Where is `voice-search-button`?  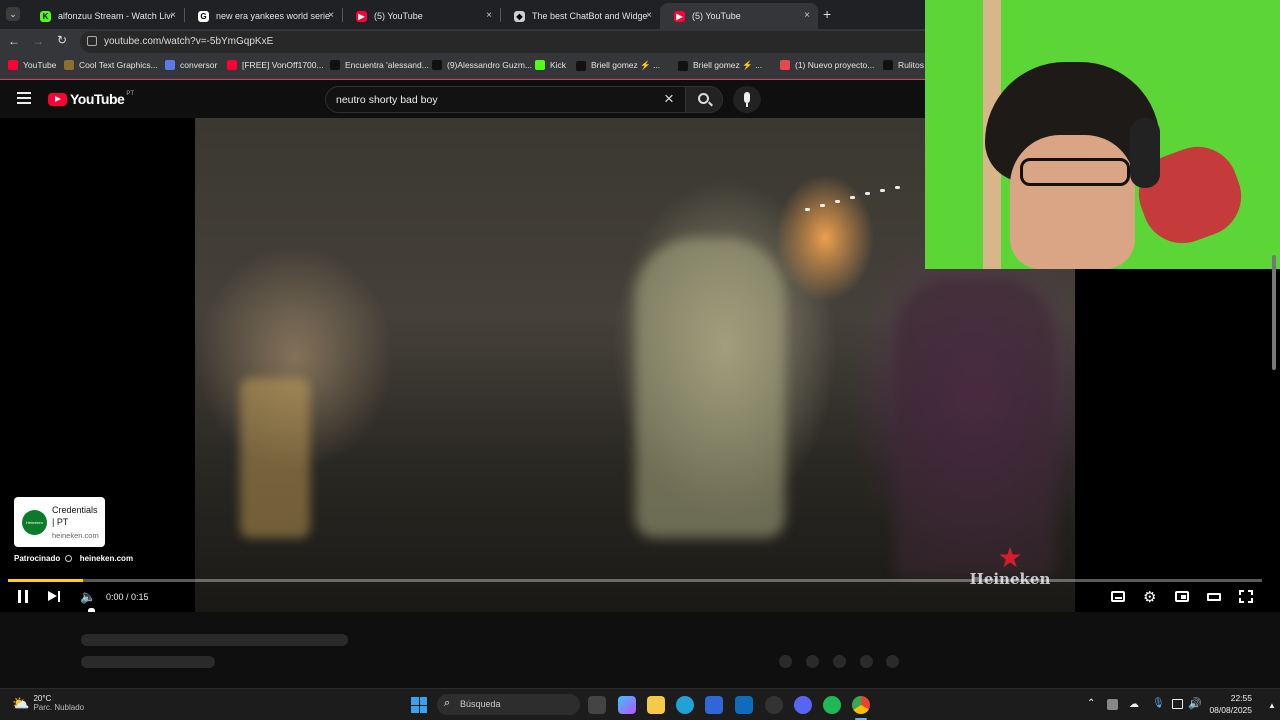 voice-search-button is located at coordinates (747, 99).